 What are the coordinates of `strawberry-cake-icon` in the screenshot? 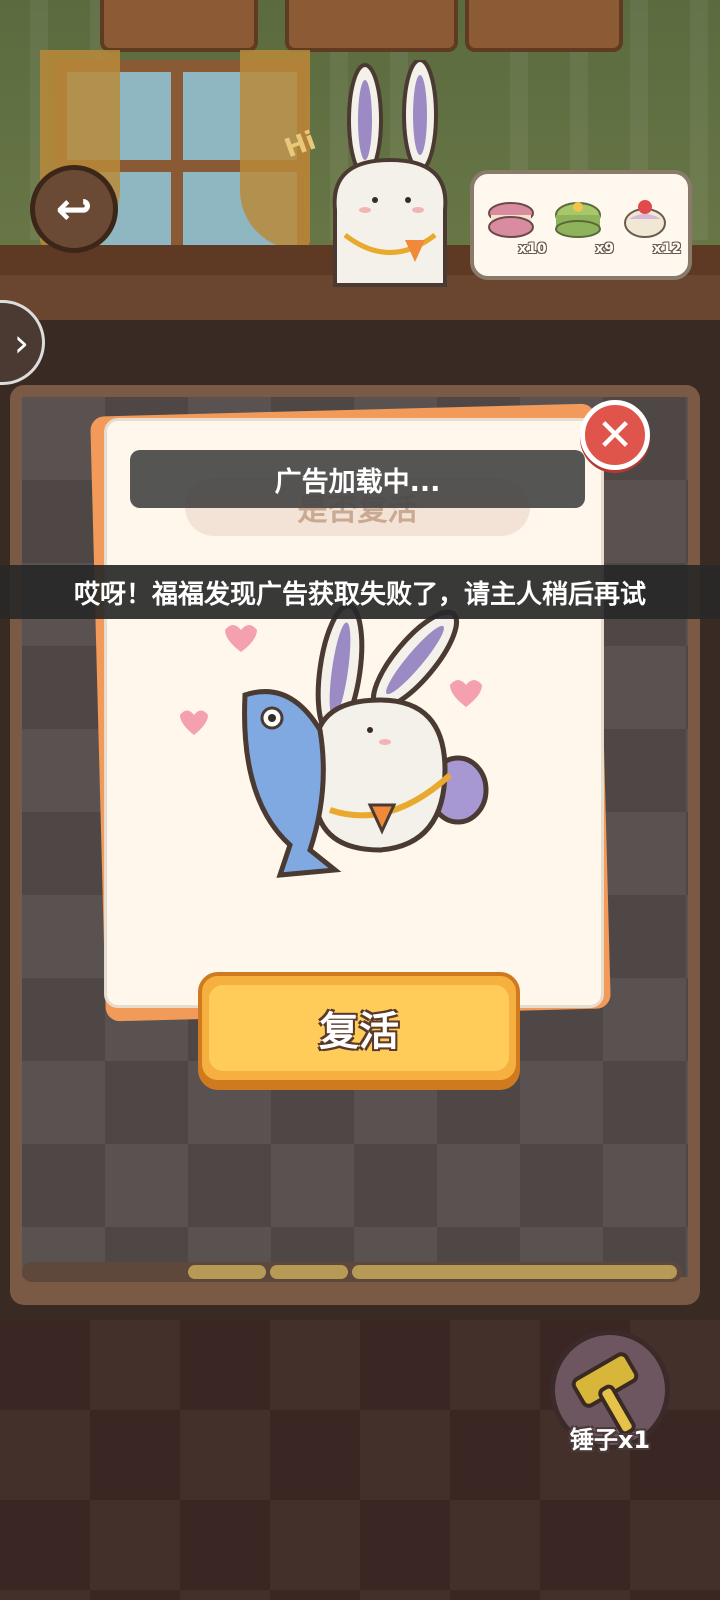 It's located at (645, 219).